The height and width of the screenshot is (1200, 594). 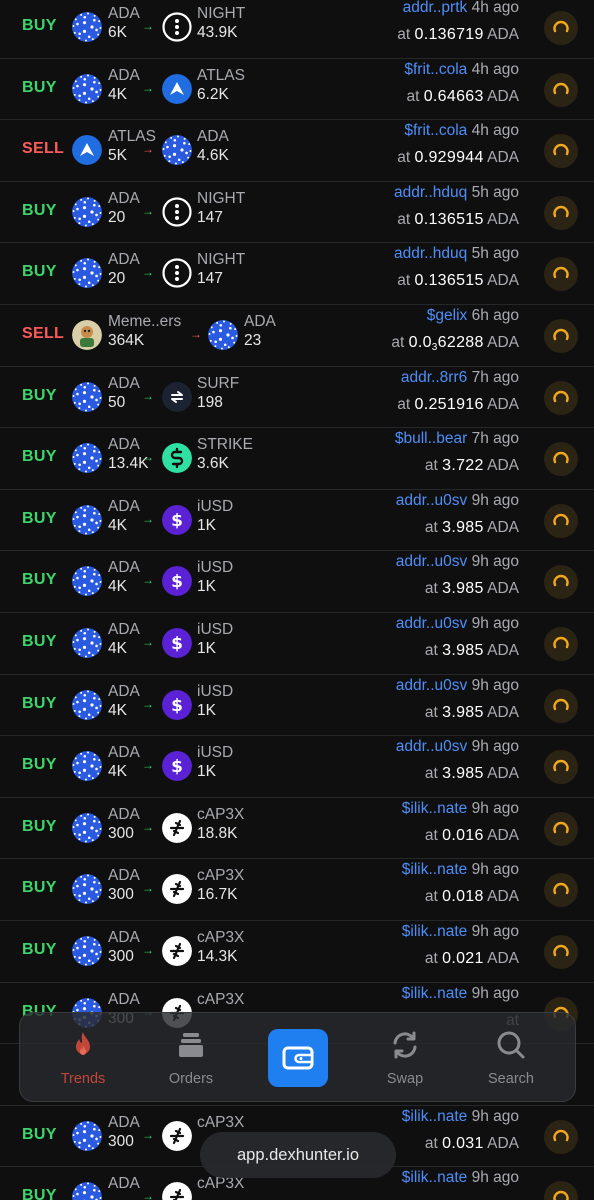 I want to click on to-token: ADA 4.6K, so click(x=213, y=146).